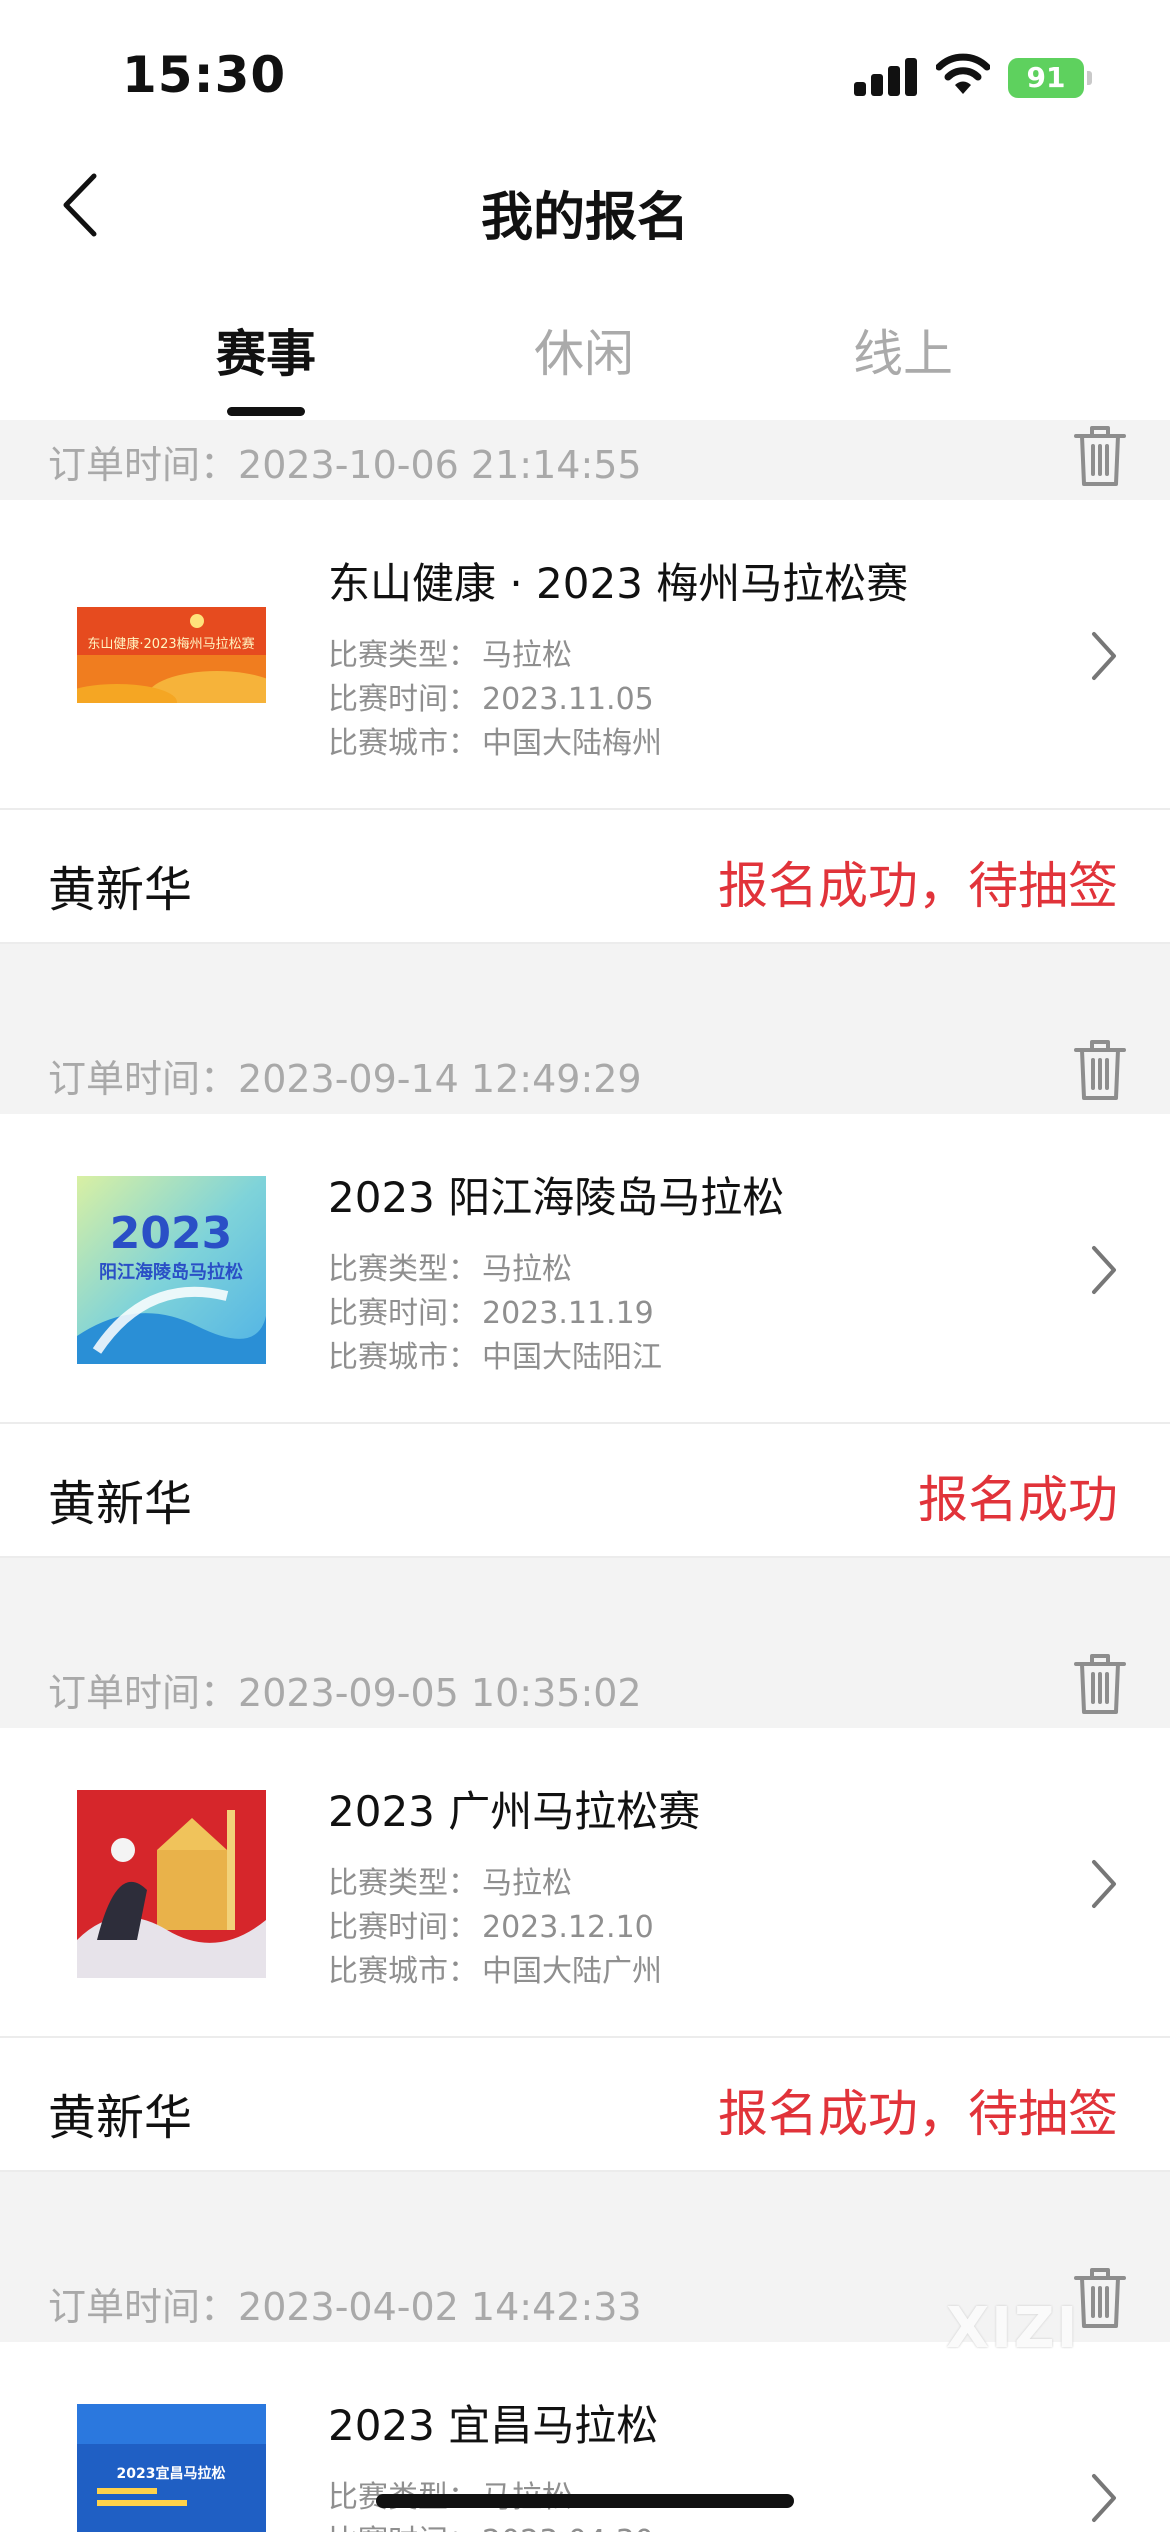 This screenshot has height=2532, width=1170. I want to click on order-time: 订单时间：2023-09-14 12:49:29, so click(345, 1079).